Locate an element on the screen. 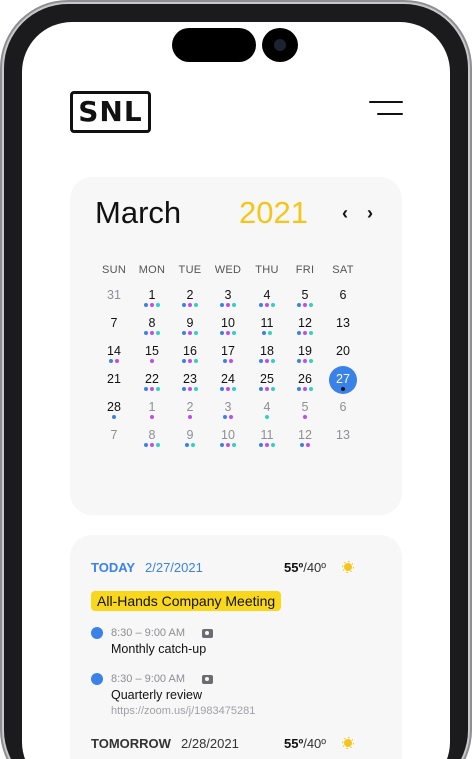  day-number: 21 is located at coordinates (114, 379).